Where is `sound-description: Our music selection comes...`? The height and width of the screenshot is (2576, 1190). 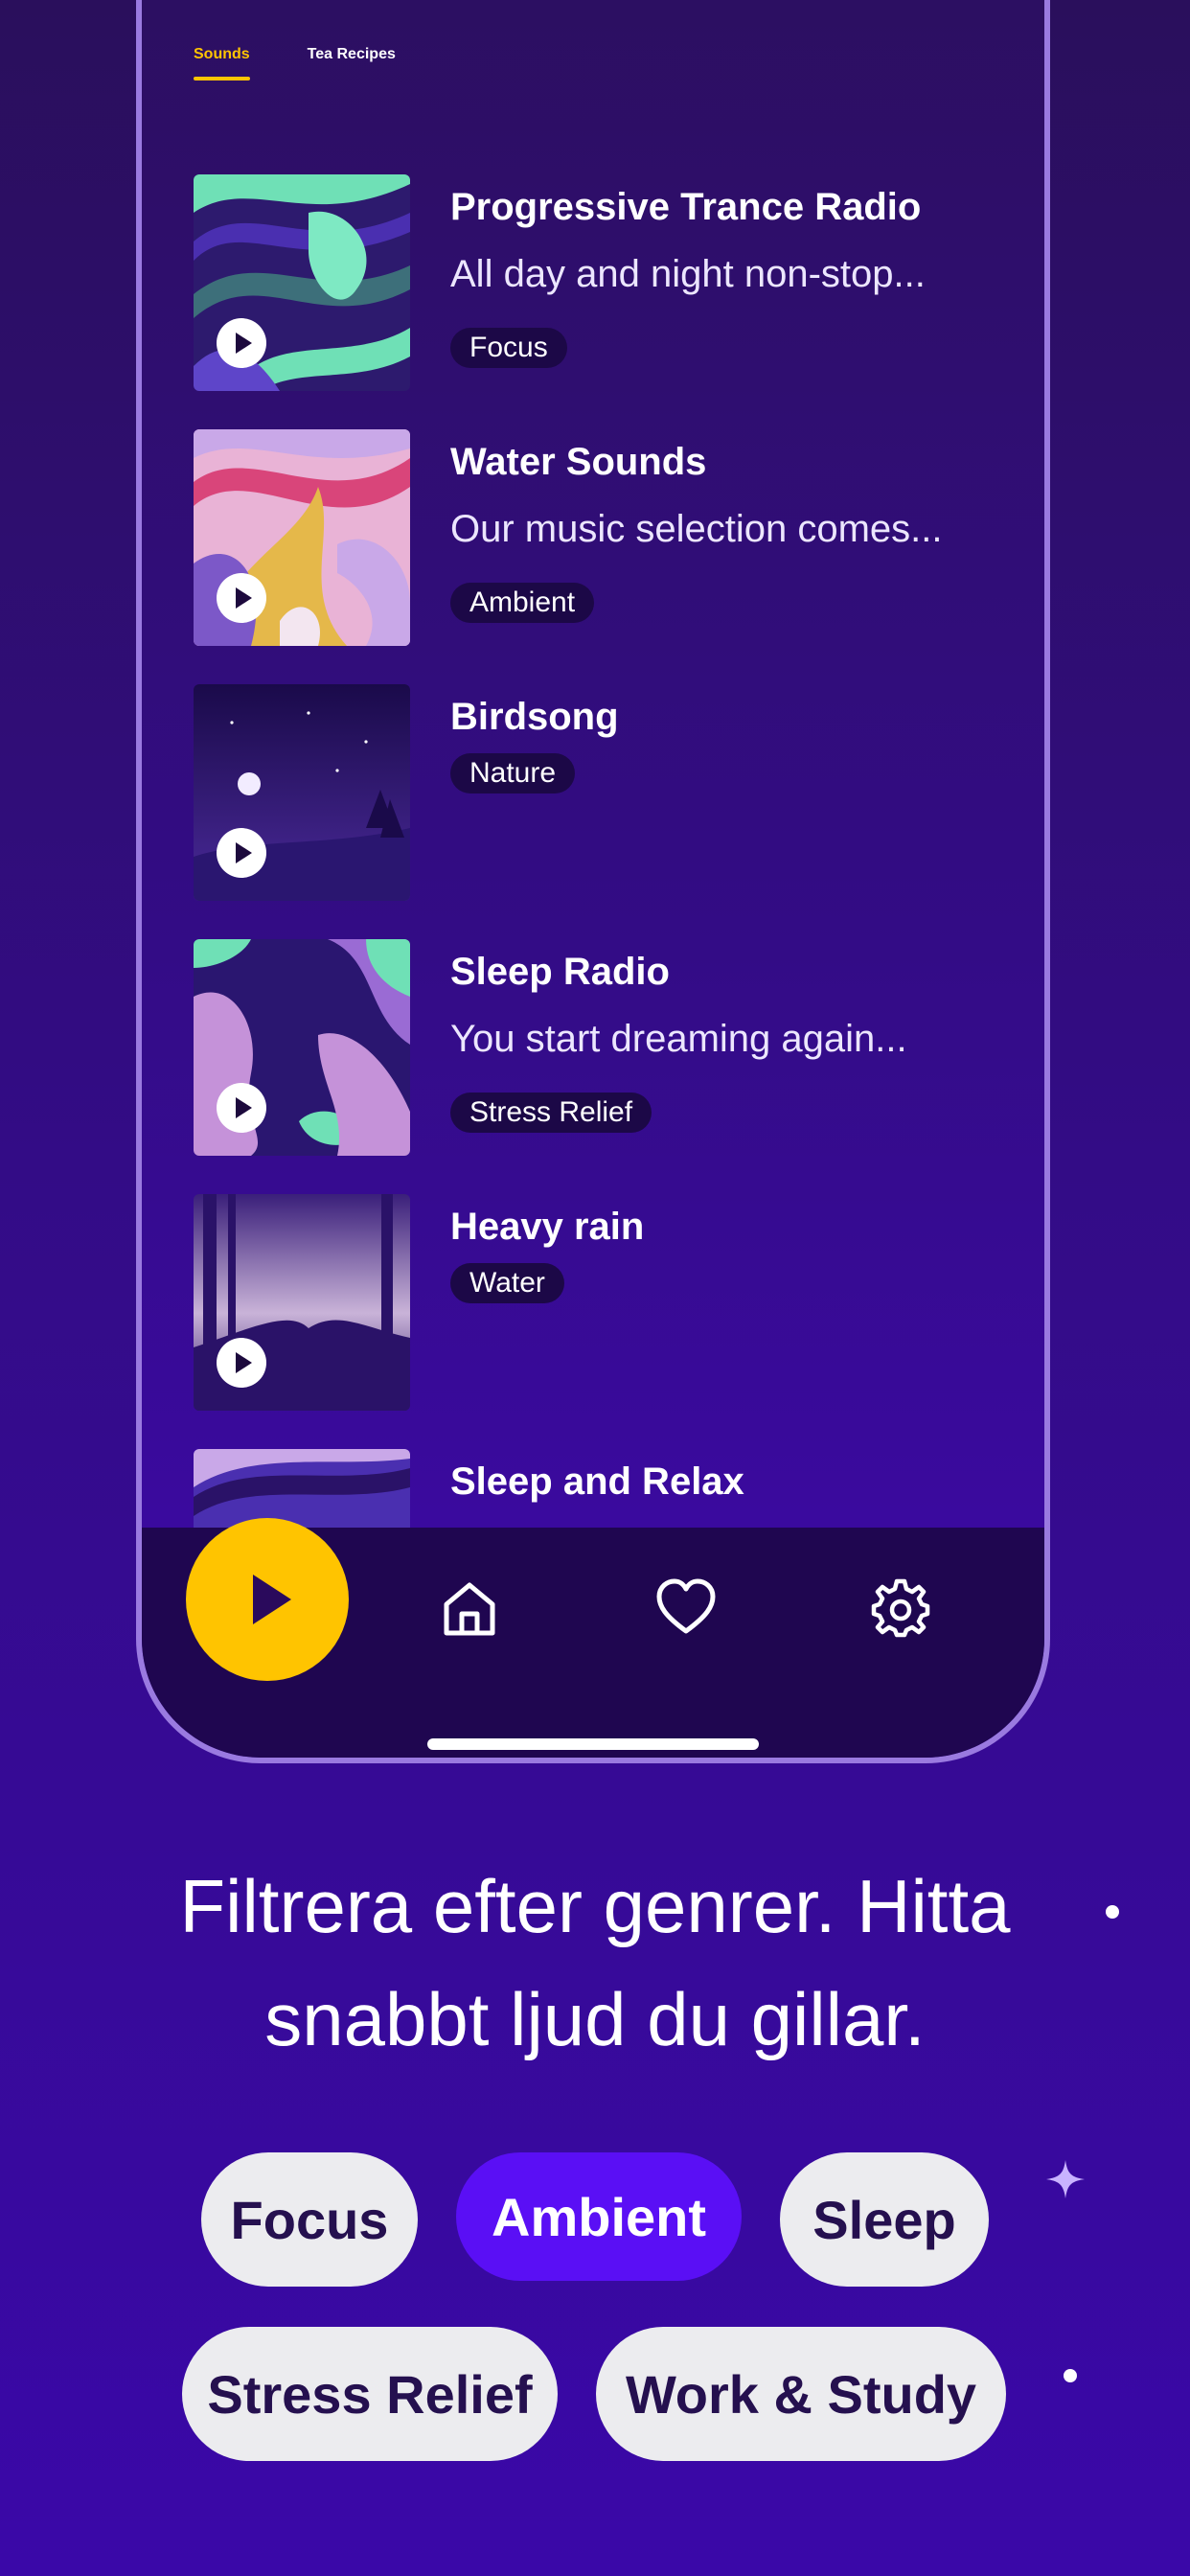
sound-description: Our music selection comes... is located at coordinates (697, 529).